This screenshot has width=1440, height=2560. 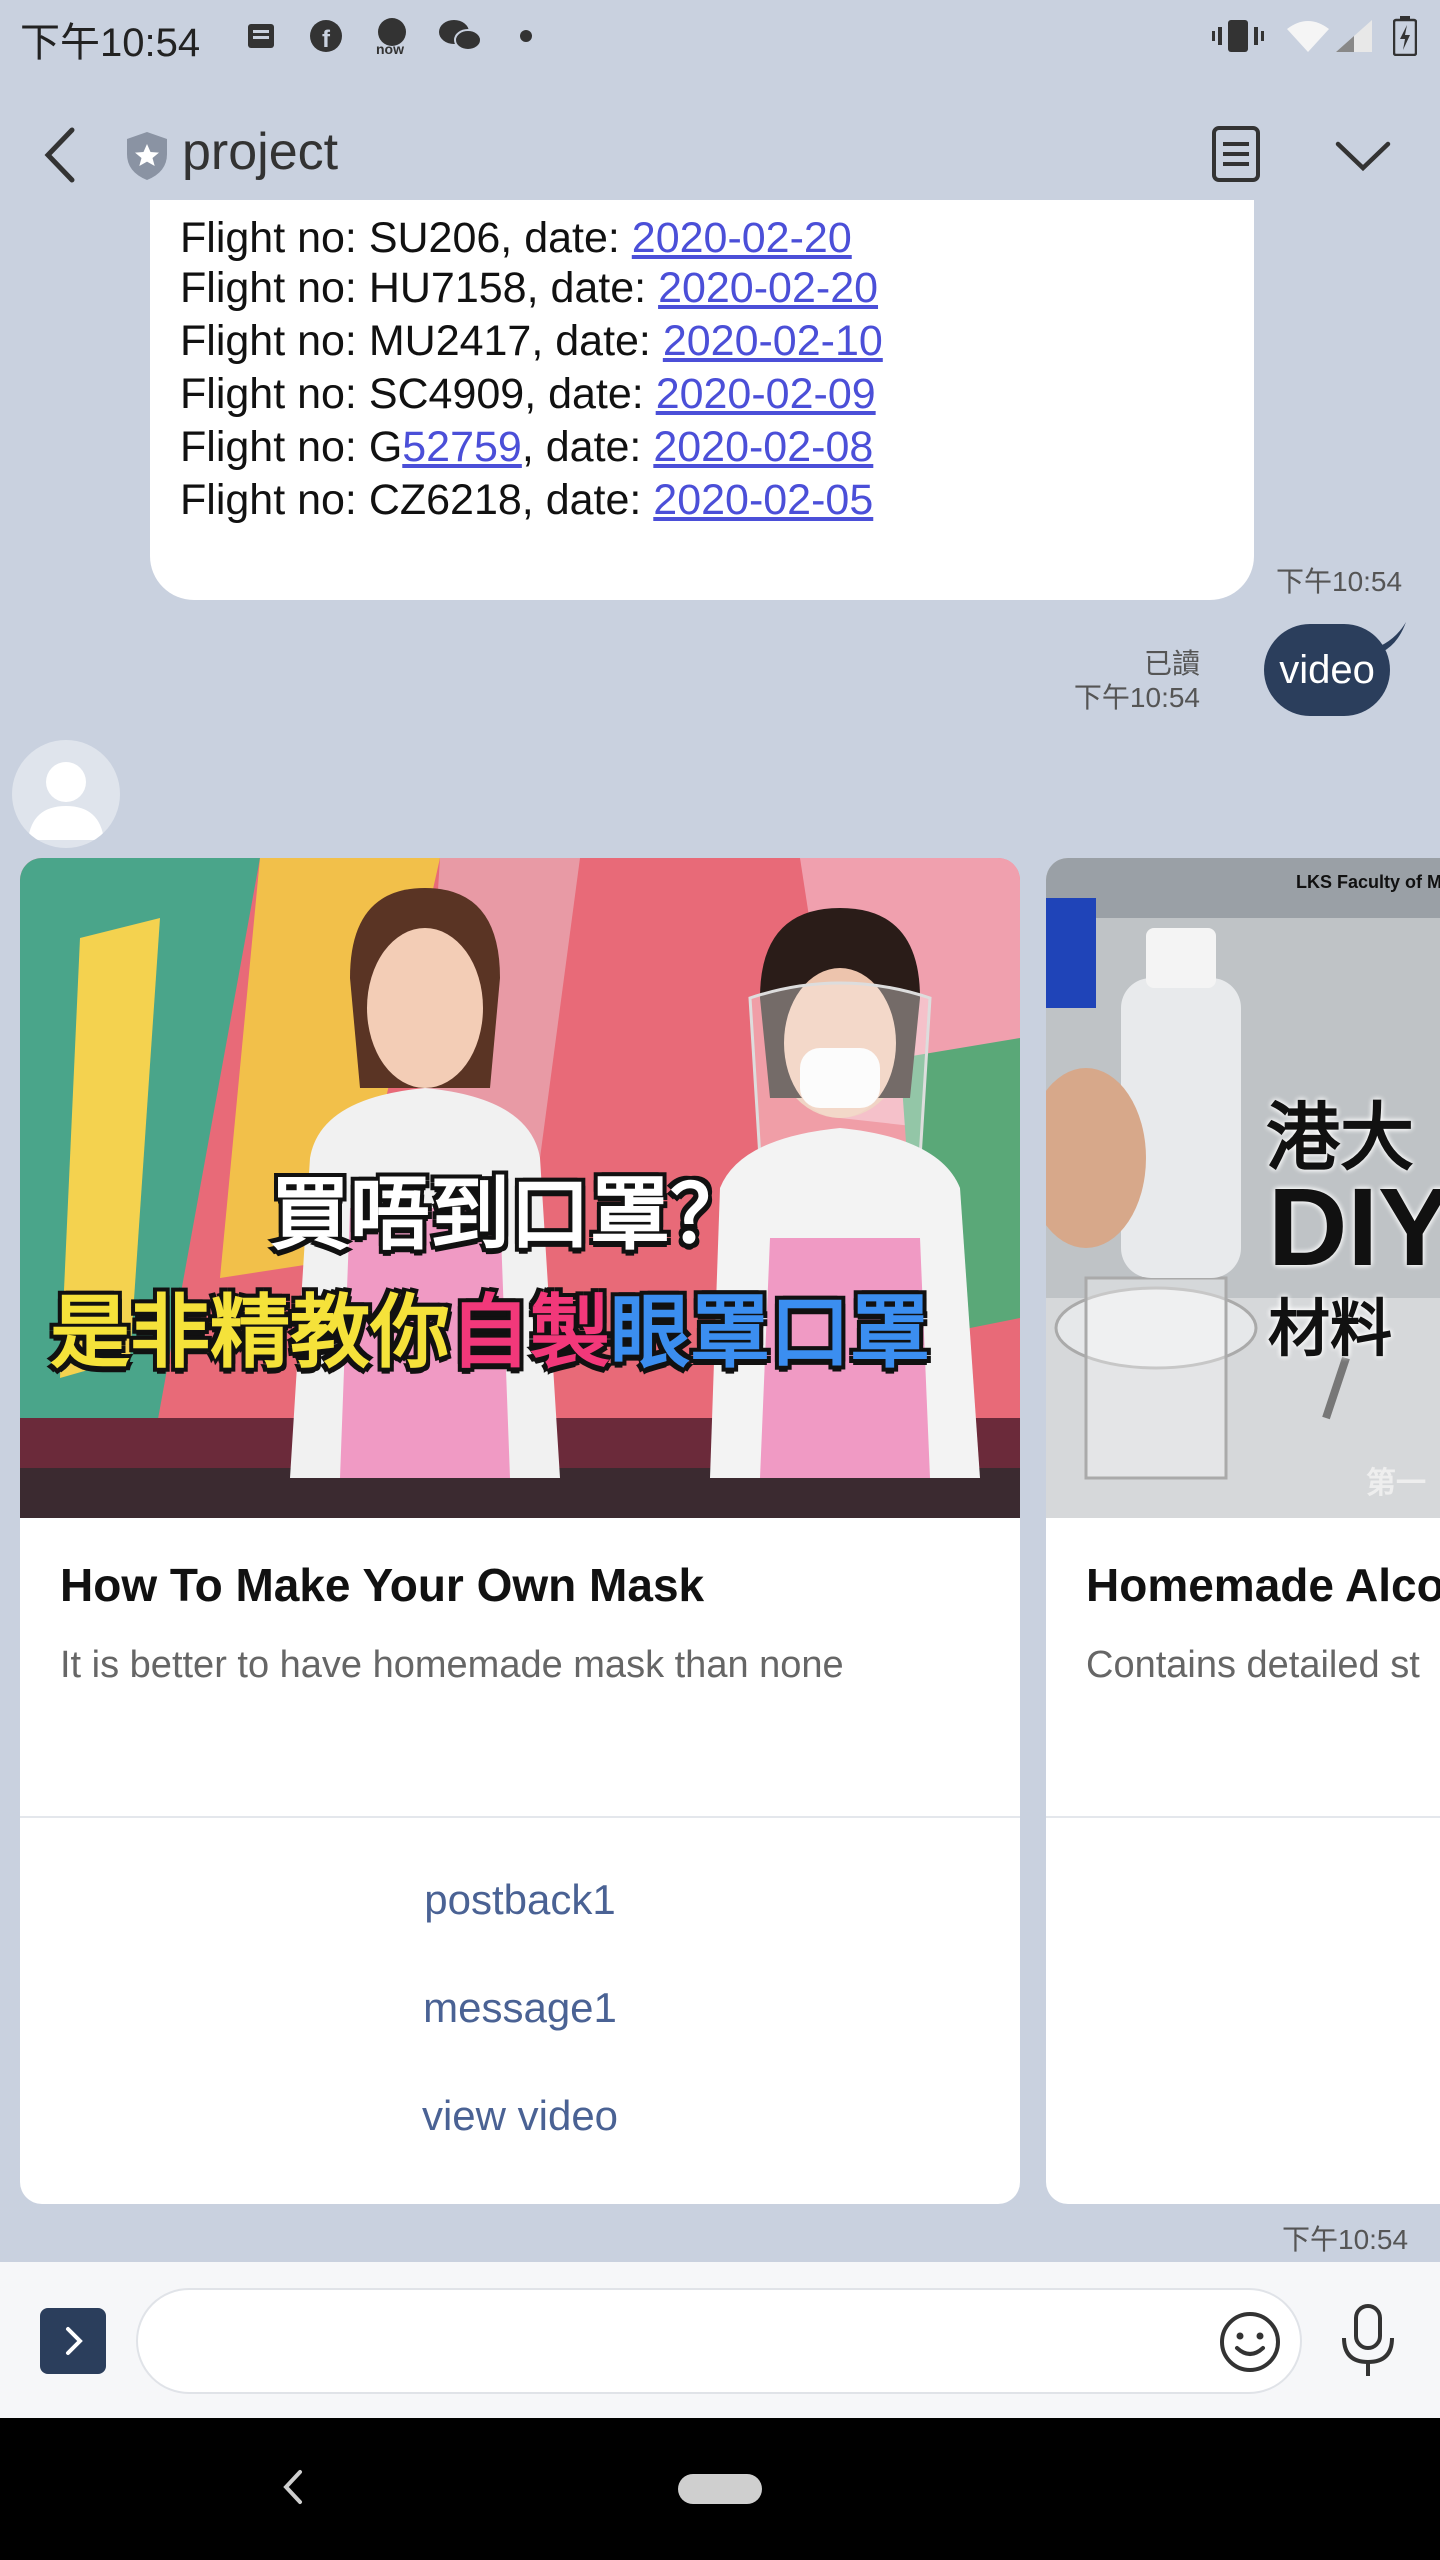 I want to click on notes-button, so click(x=1236, y=154).